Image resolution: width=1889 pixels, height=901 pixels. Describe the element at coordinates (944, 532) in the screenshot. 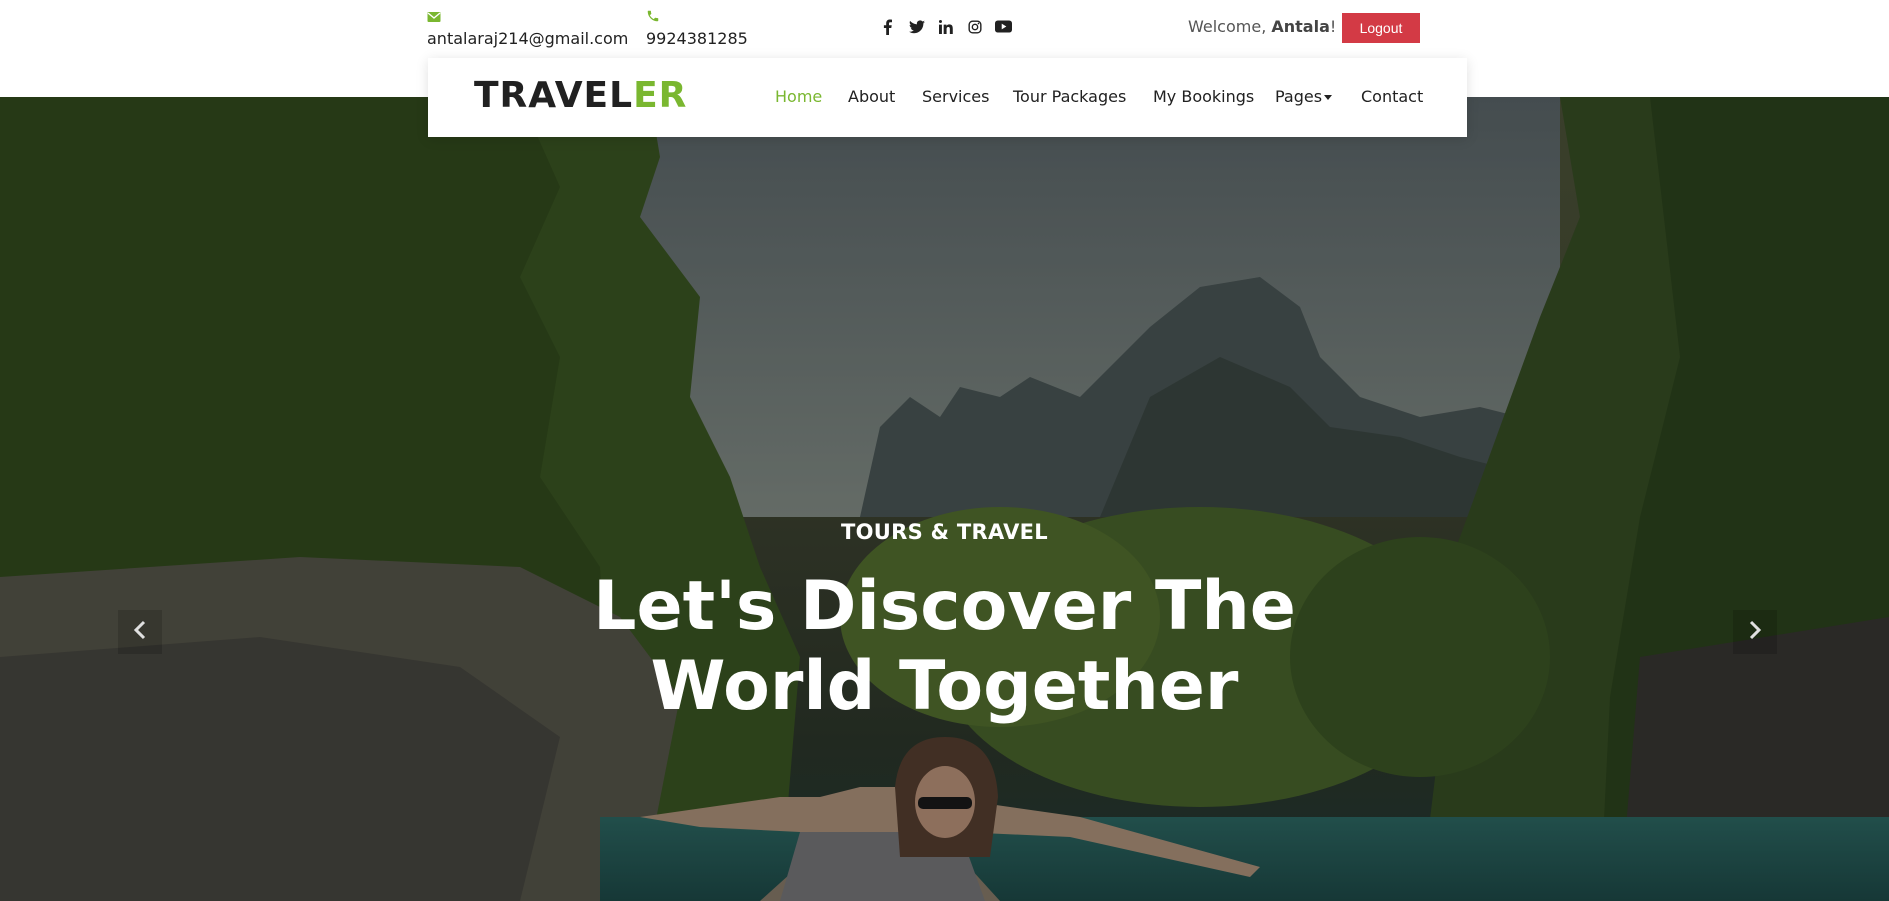

I see `hero-kicker: TOURS & TRAVEL` at that location.